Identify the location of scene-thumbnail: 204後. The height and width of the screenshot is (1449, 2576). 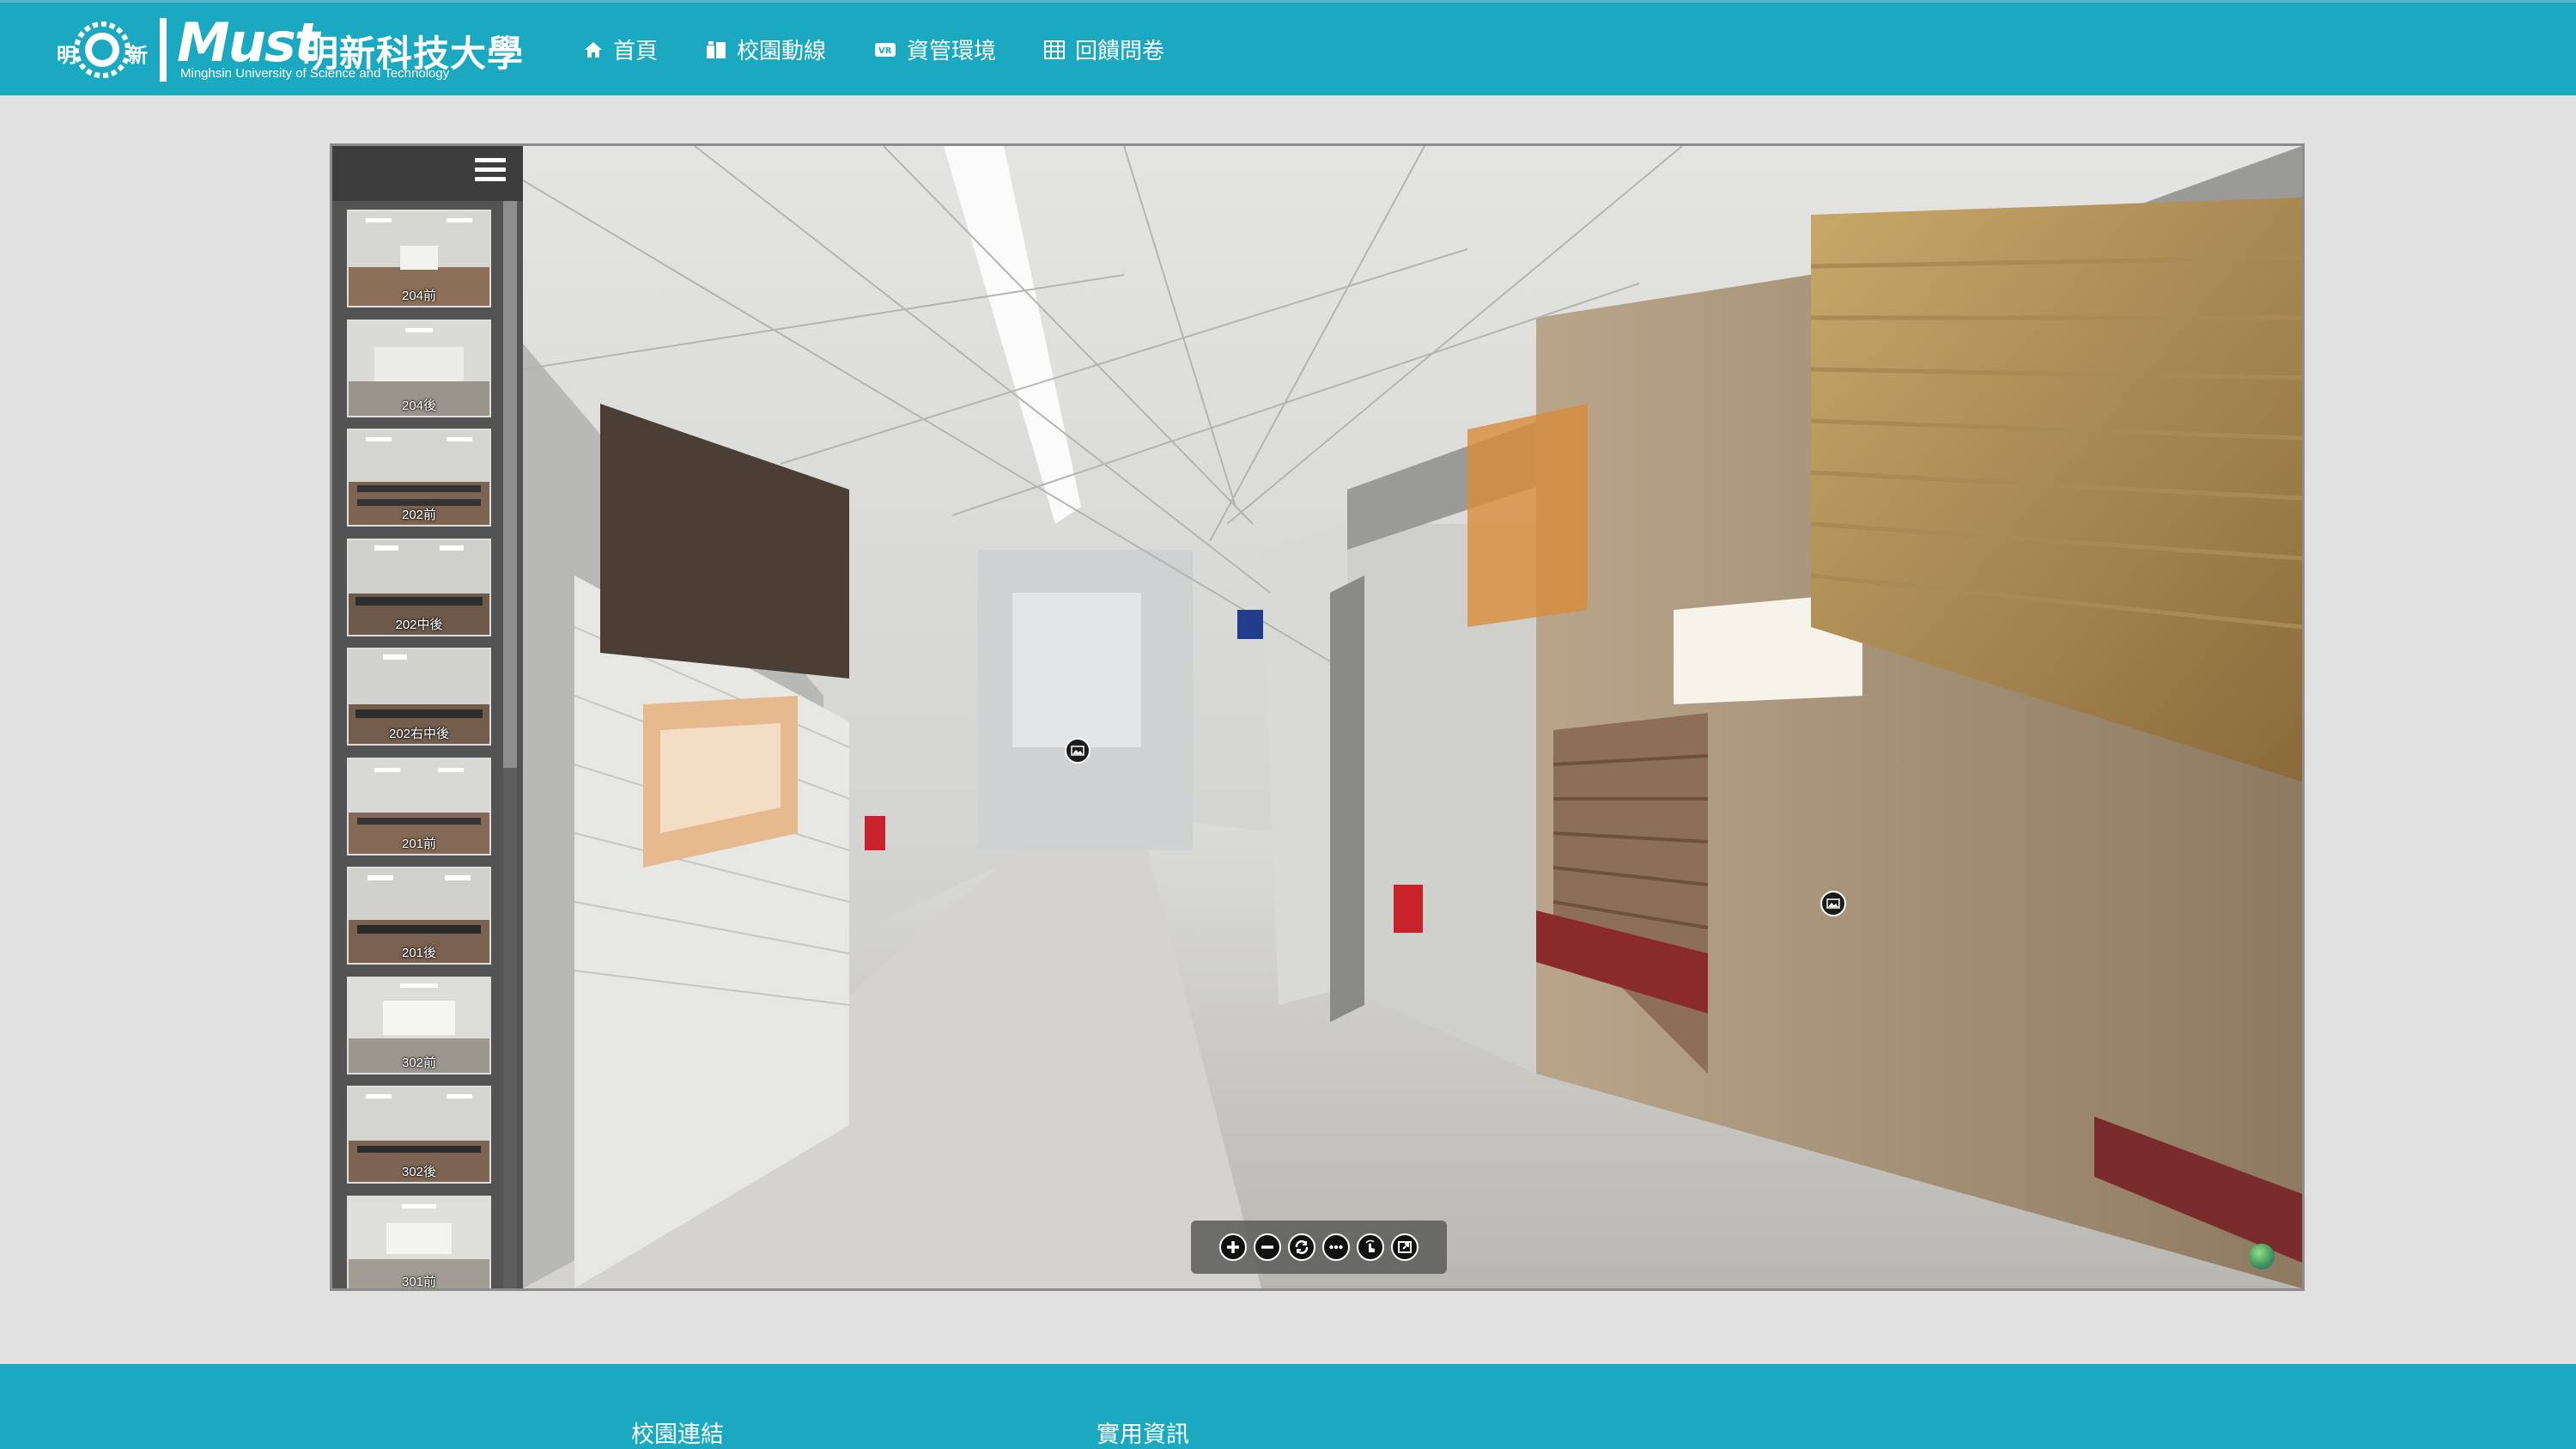
(419, 368).